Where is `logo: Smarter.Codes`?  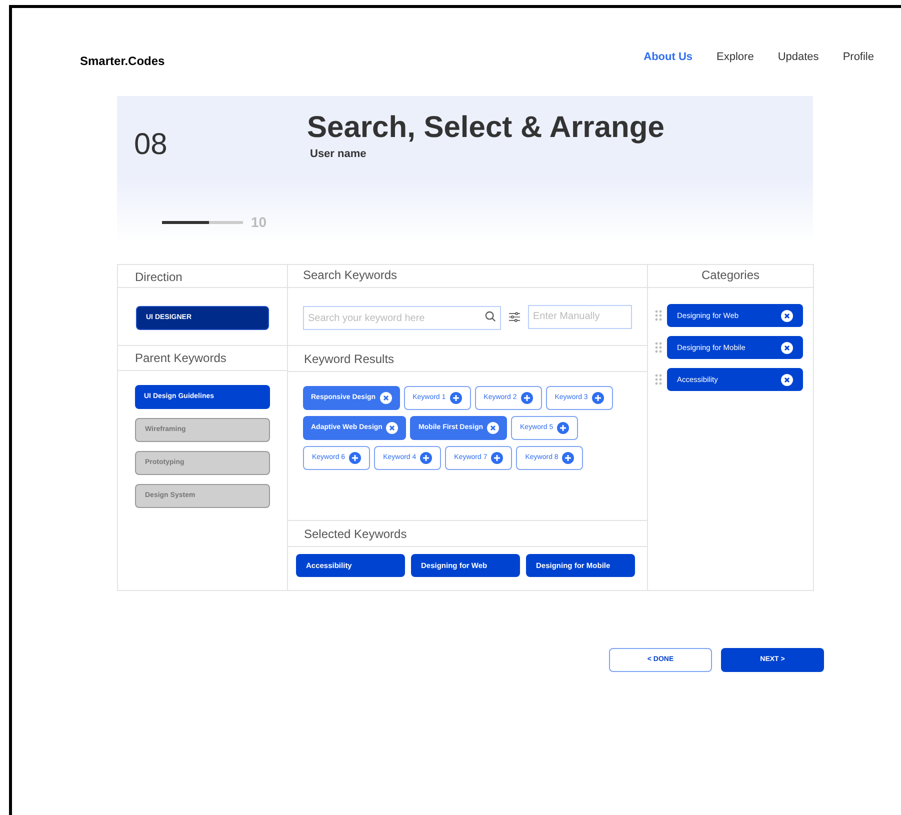
logo: Smarter.Codes is located at coordinates (122, 61).